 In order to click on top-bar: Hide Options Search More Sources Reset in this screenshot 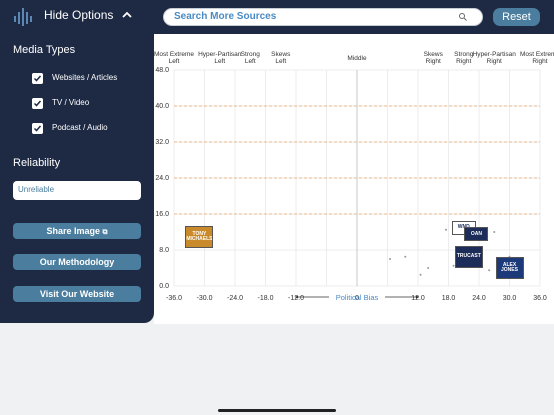, I will do `click(277, 17)`.